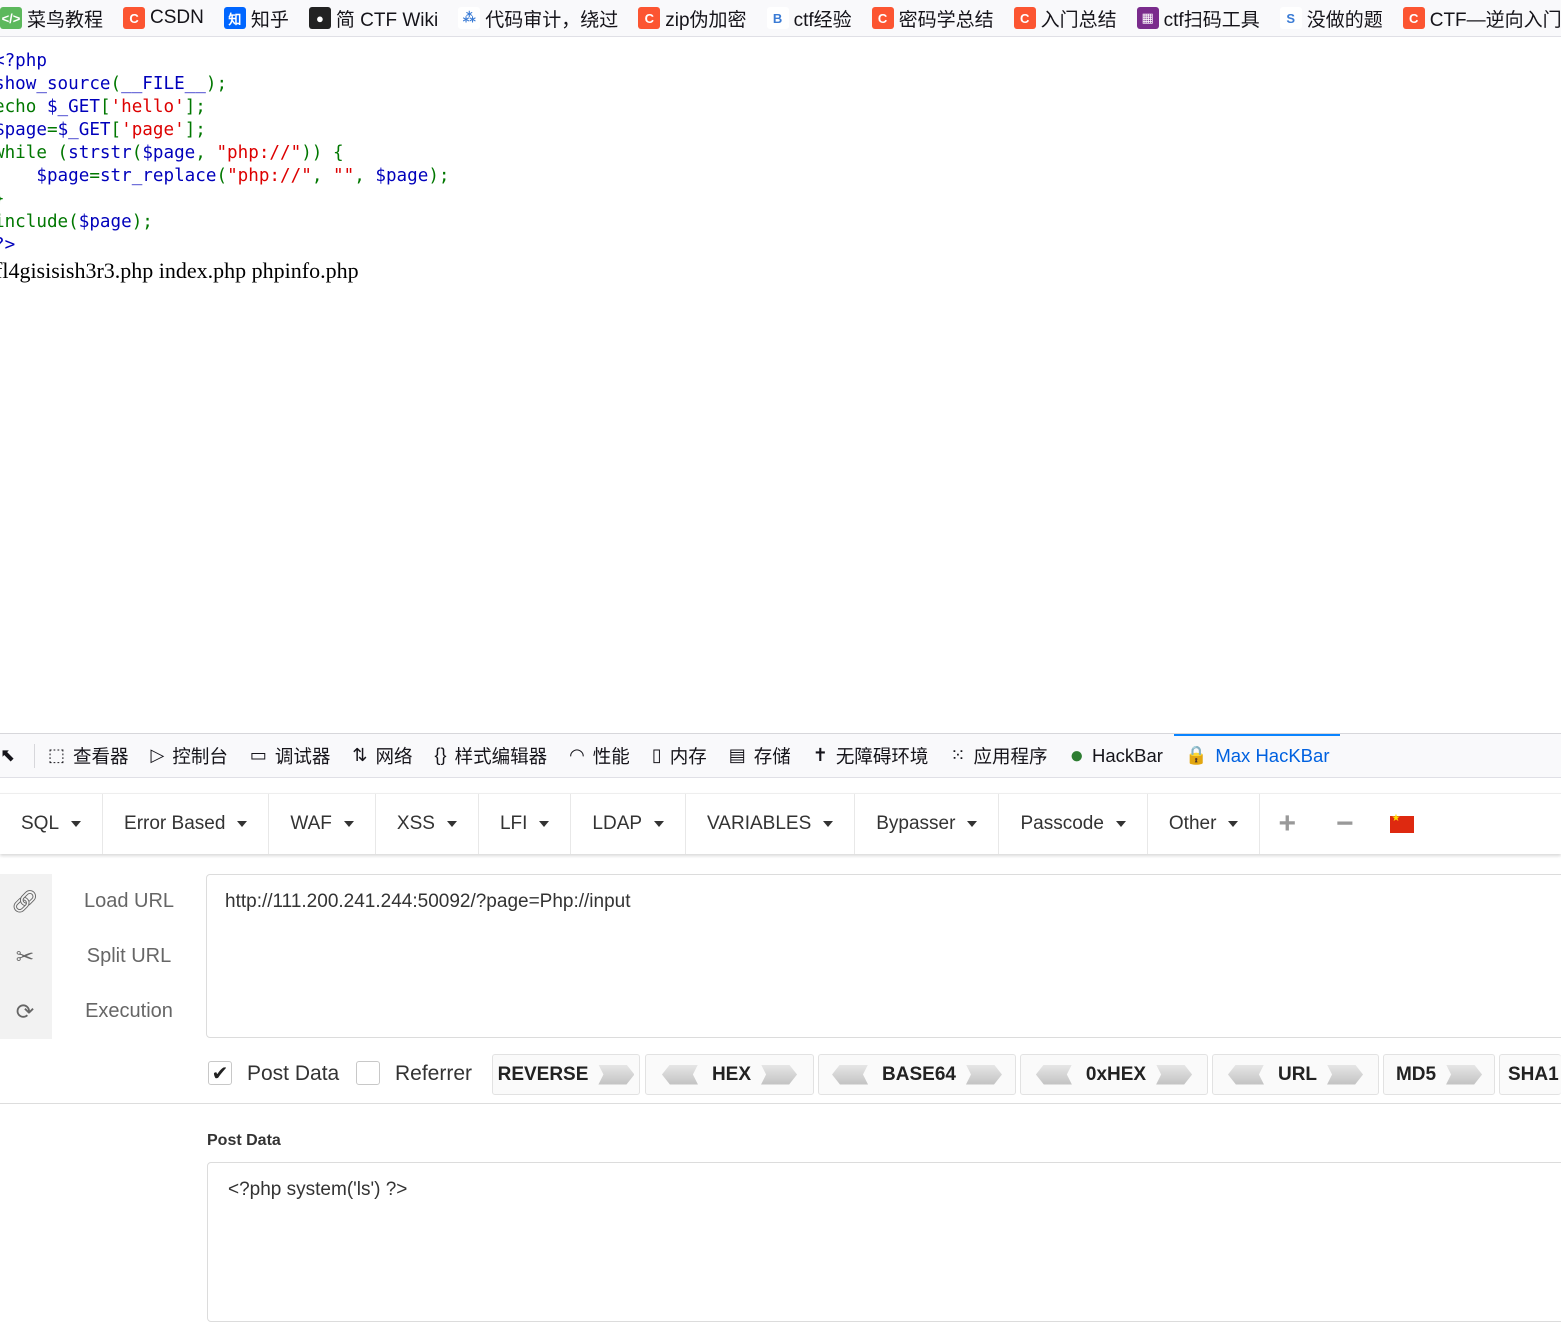  What do you see at coordinates (186, 824) in the screenshot?
I see `menu-dropdown: Error Based` at bounding box center [186, 824].